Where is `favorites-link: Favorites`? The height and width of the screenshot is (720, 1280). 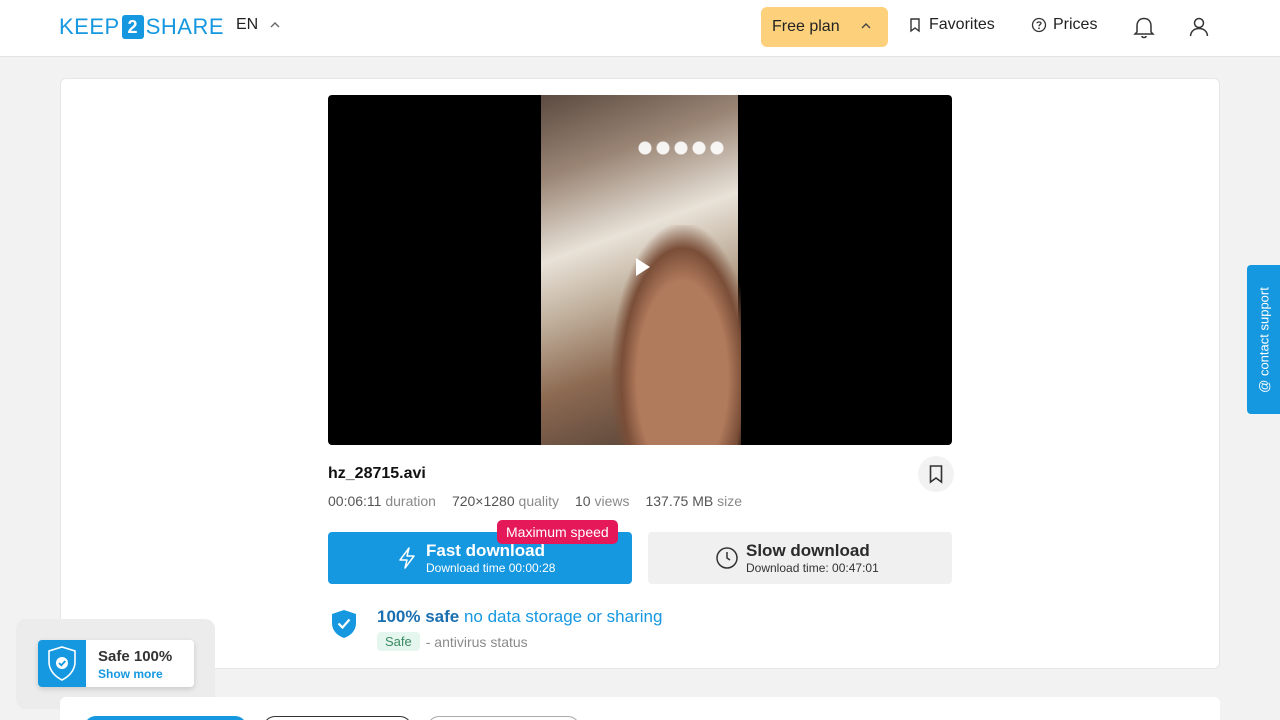 favorites-link: Favorites is located at coordinates (951, 25).